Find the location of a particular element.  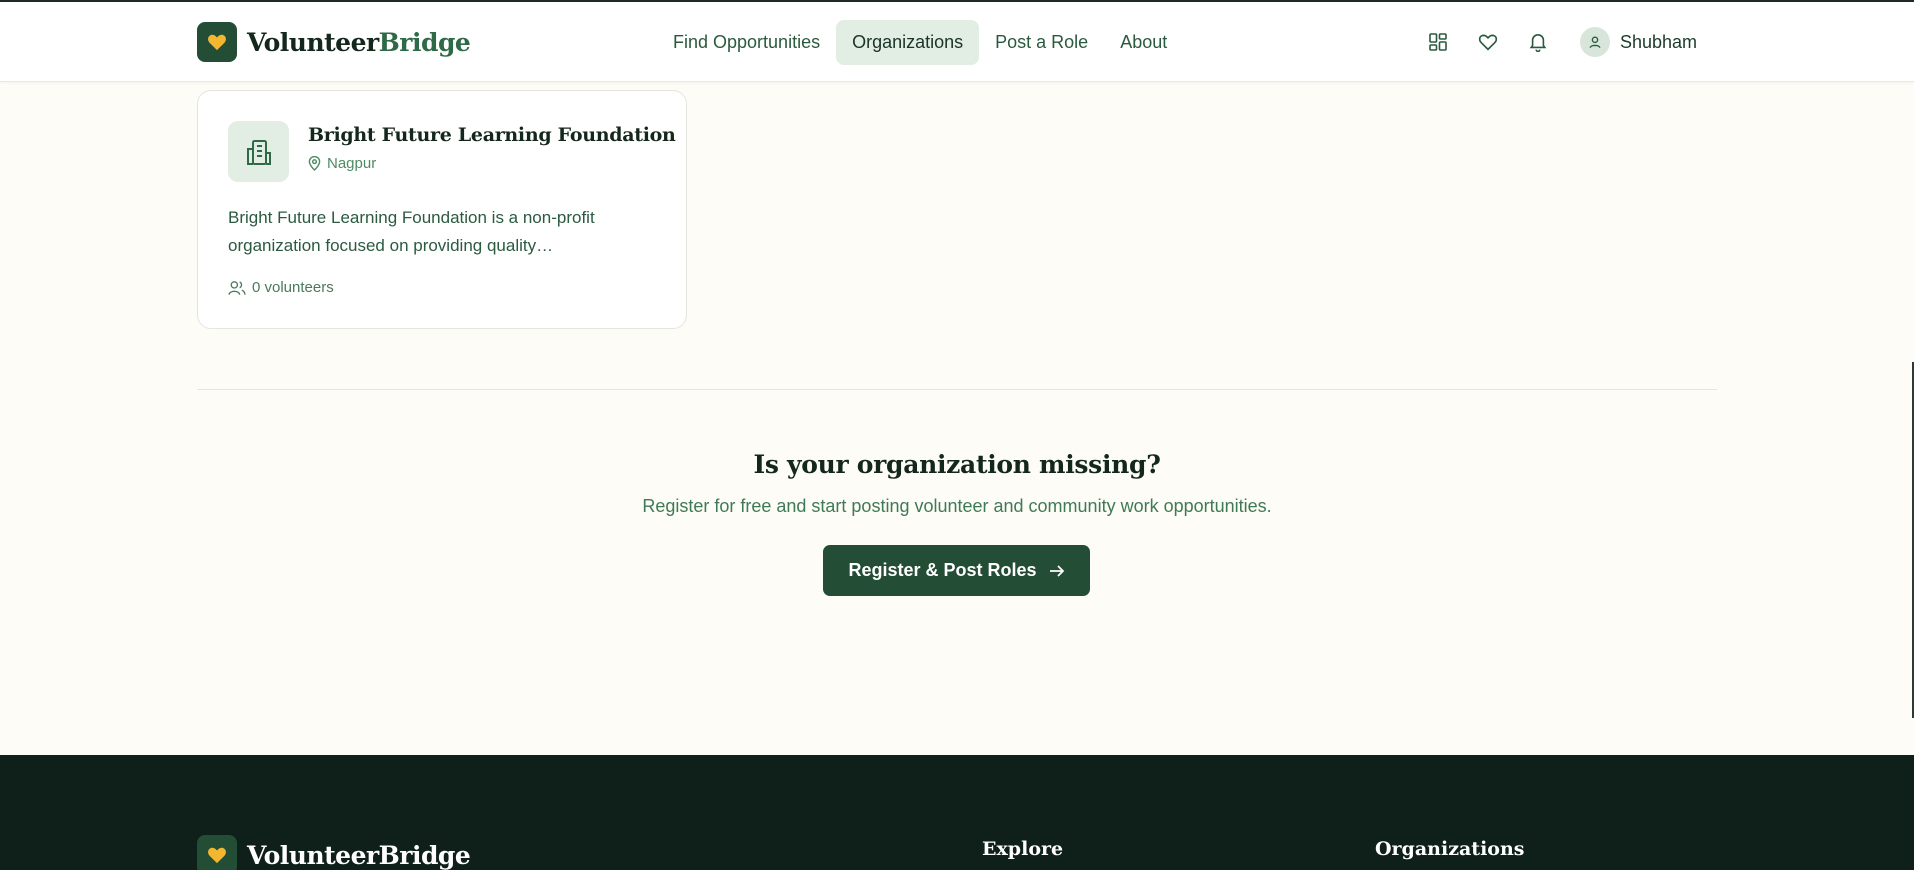

organization-location: Nagpur is located at coordinates (342, 163).